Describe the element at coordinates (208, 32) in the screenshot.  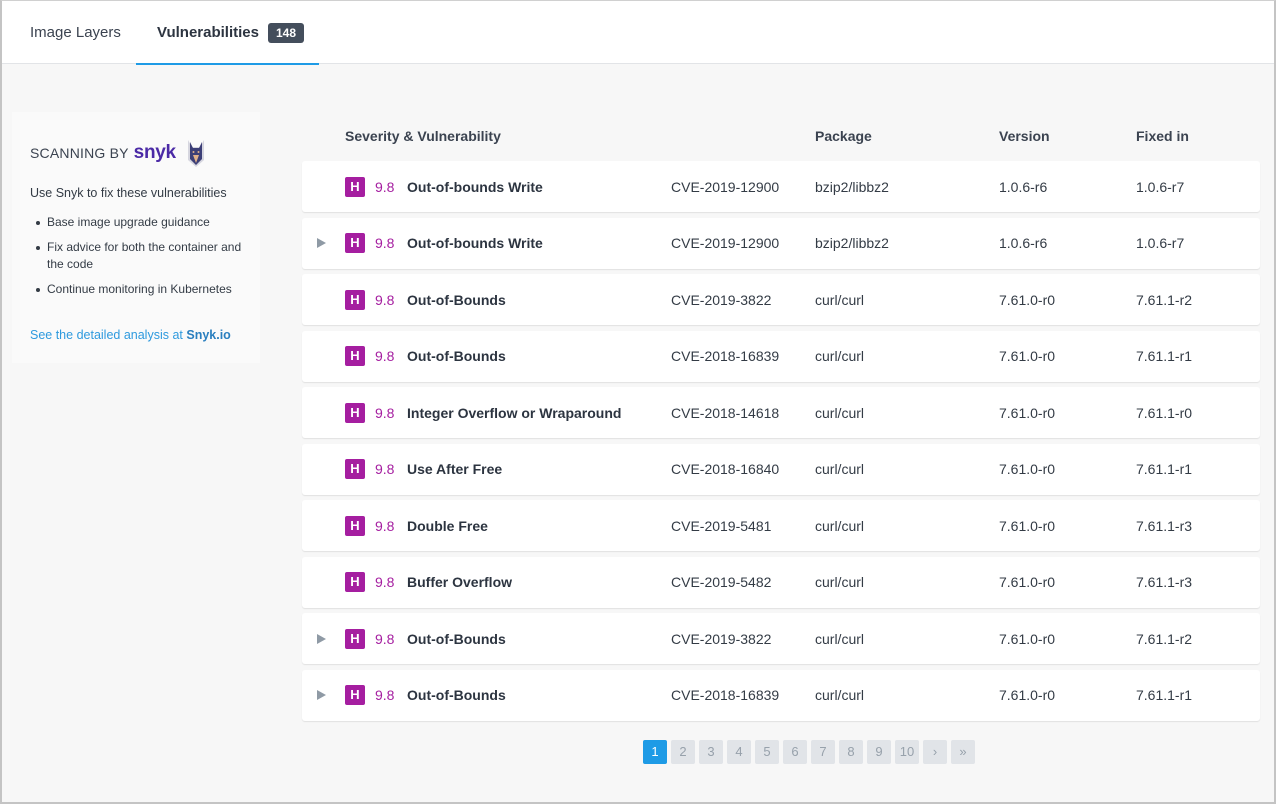
I see `tab-label: Vulnerabilities` at that location.